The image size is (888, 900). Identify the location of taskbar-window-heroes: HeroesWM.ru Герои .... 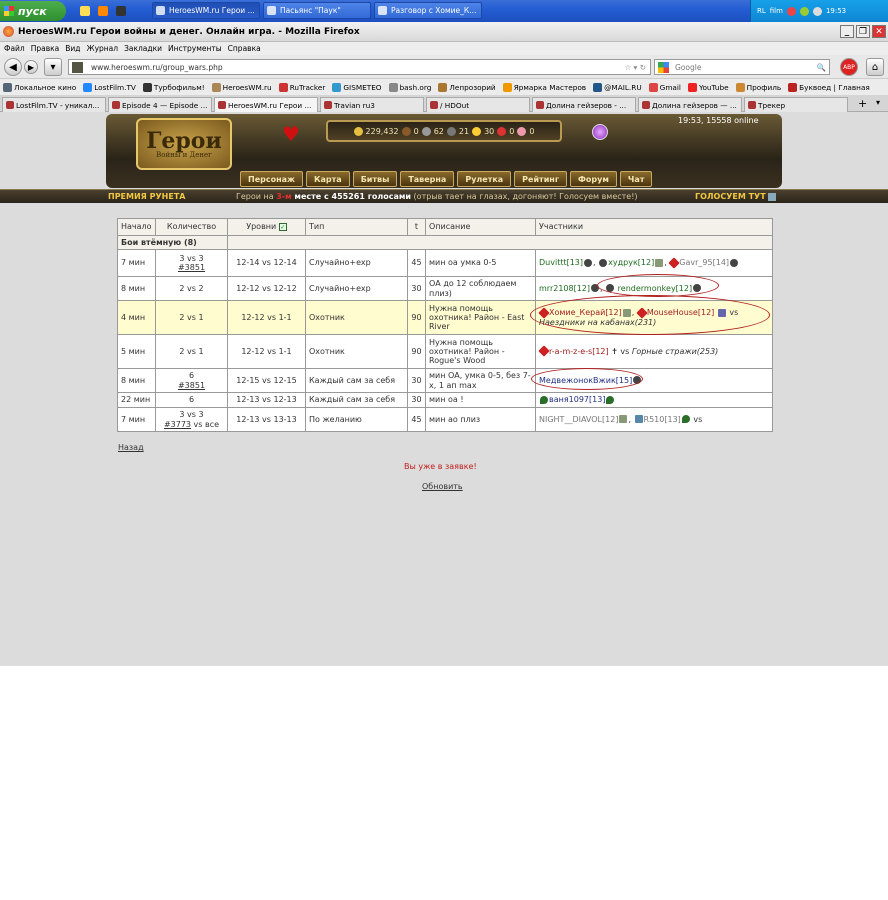
(206, 10).